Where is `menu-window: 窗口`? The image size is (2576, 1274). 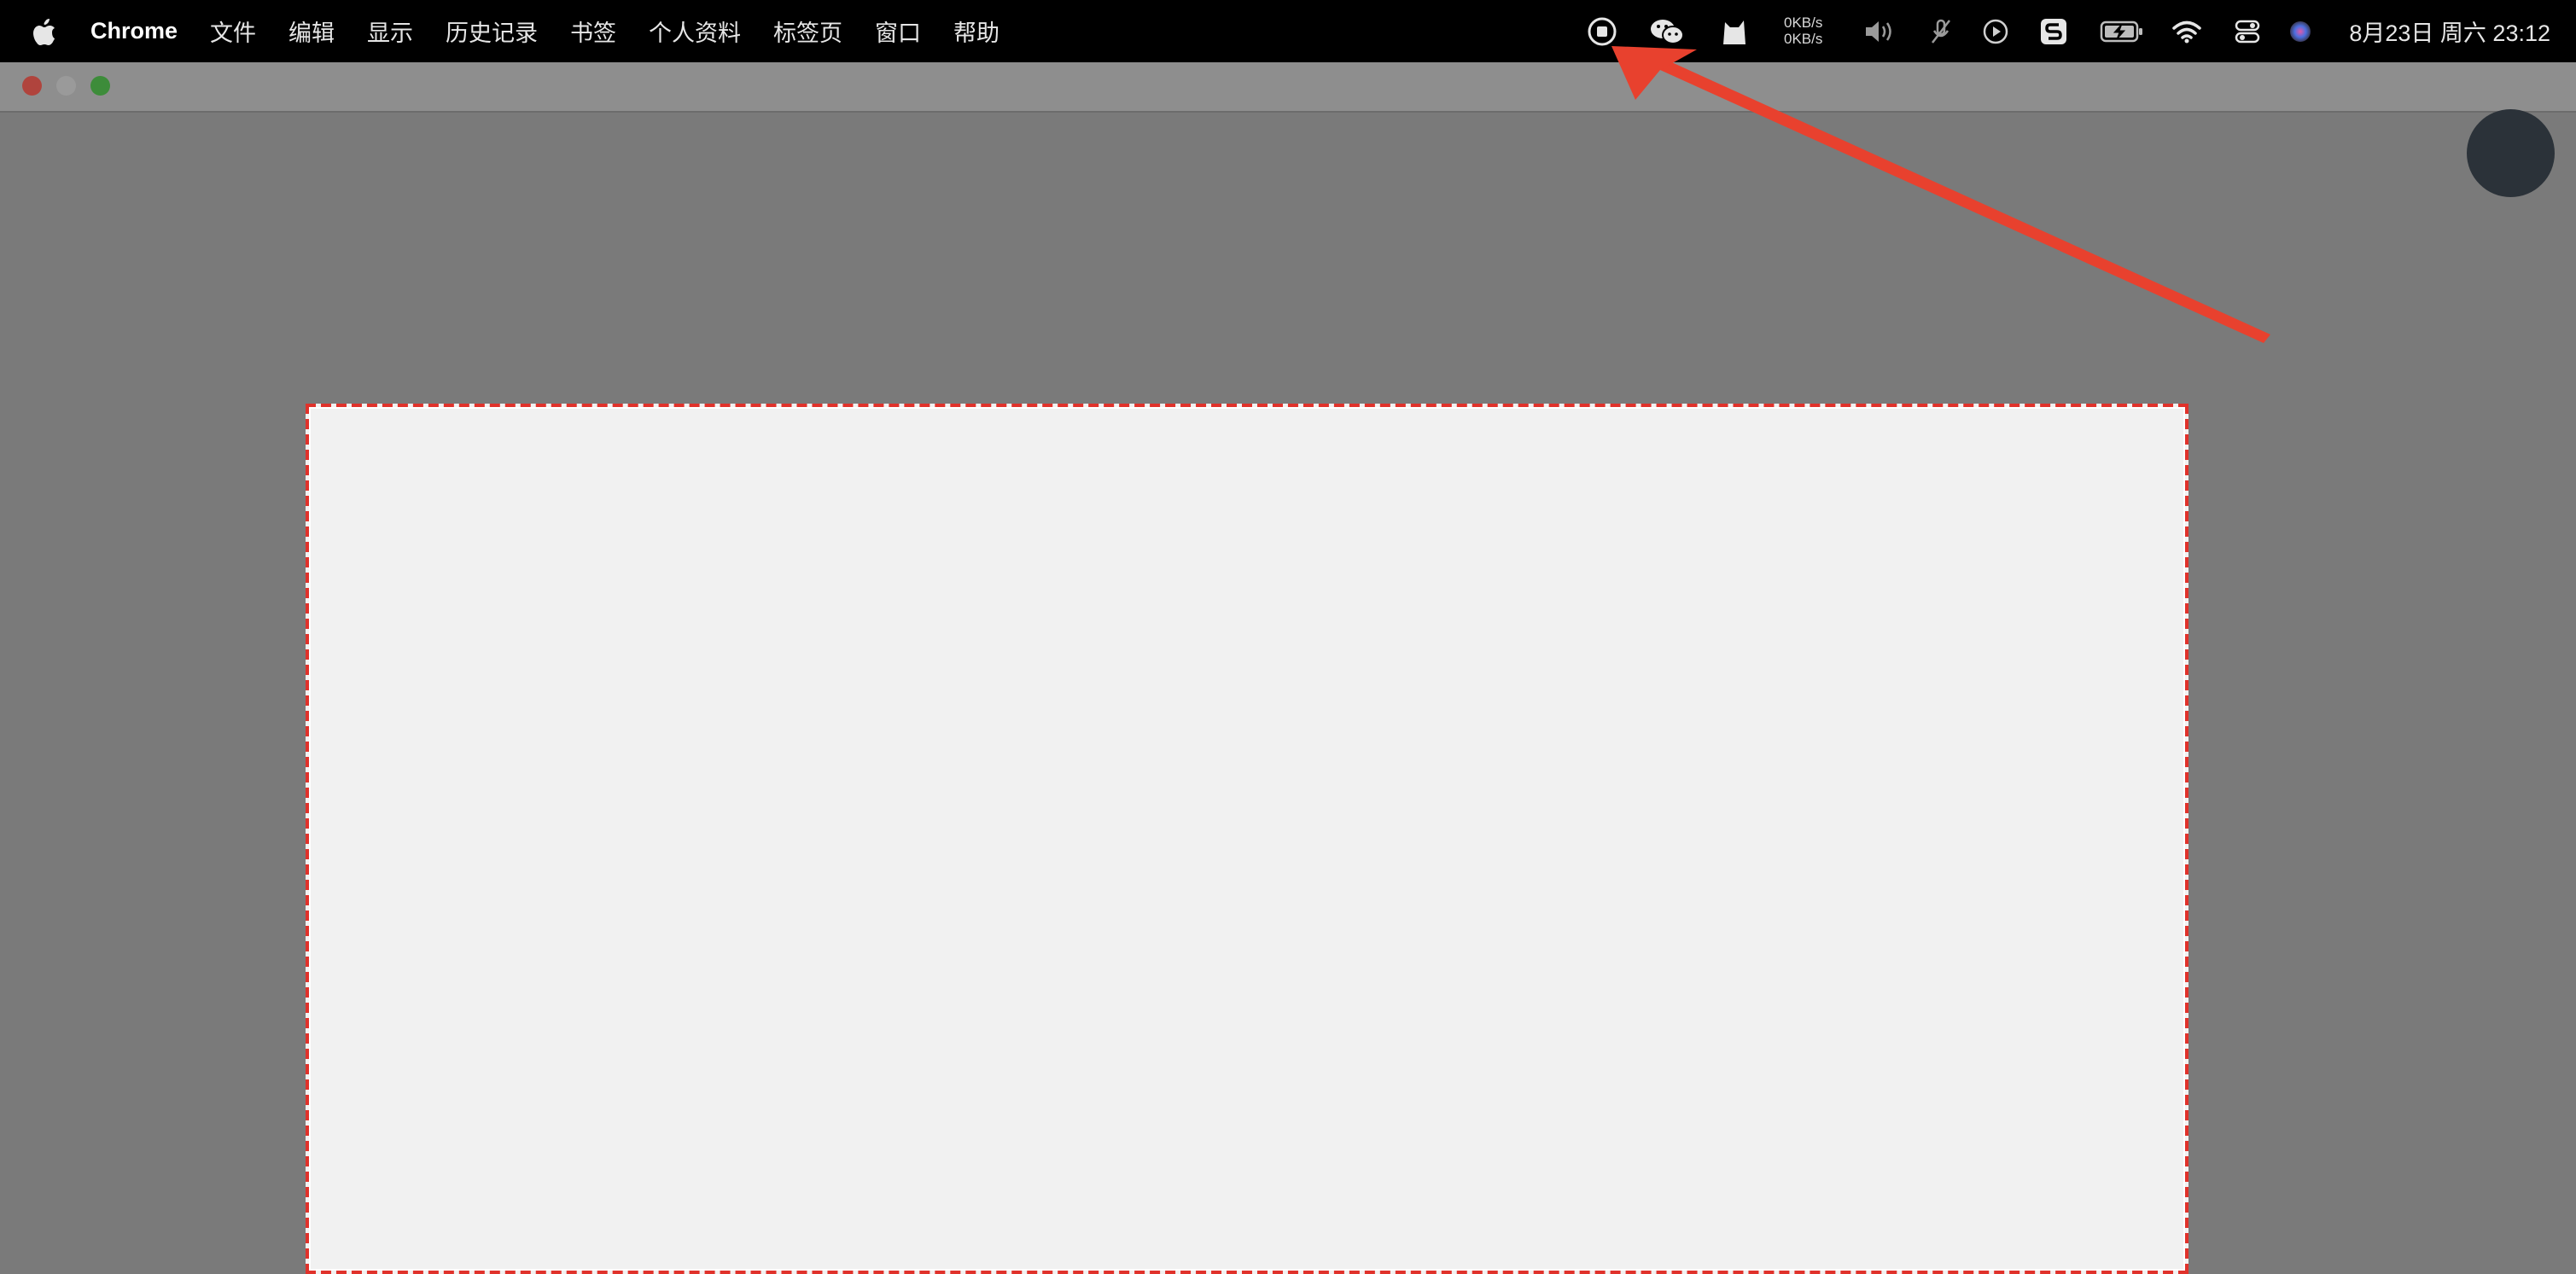
menu-window: 窗口 is located at coordinates (898, 31).